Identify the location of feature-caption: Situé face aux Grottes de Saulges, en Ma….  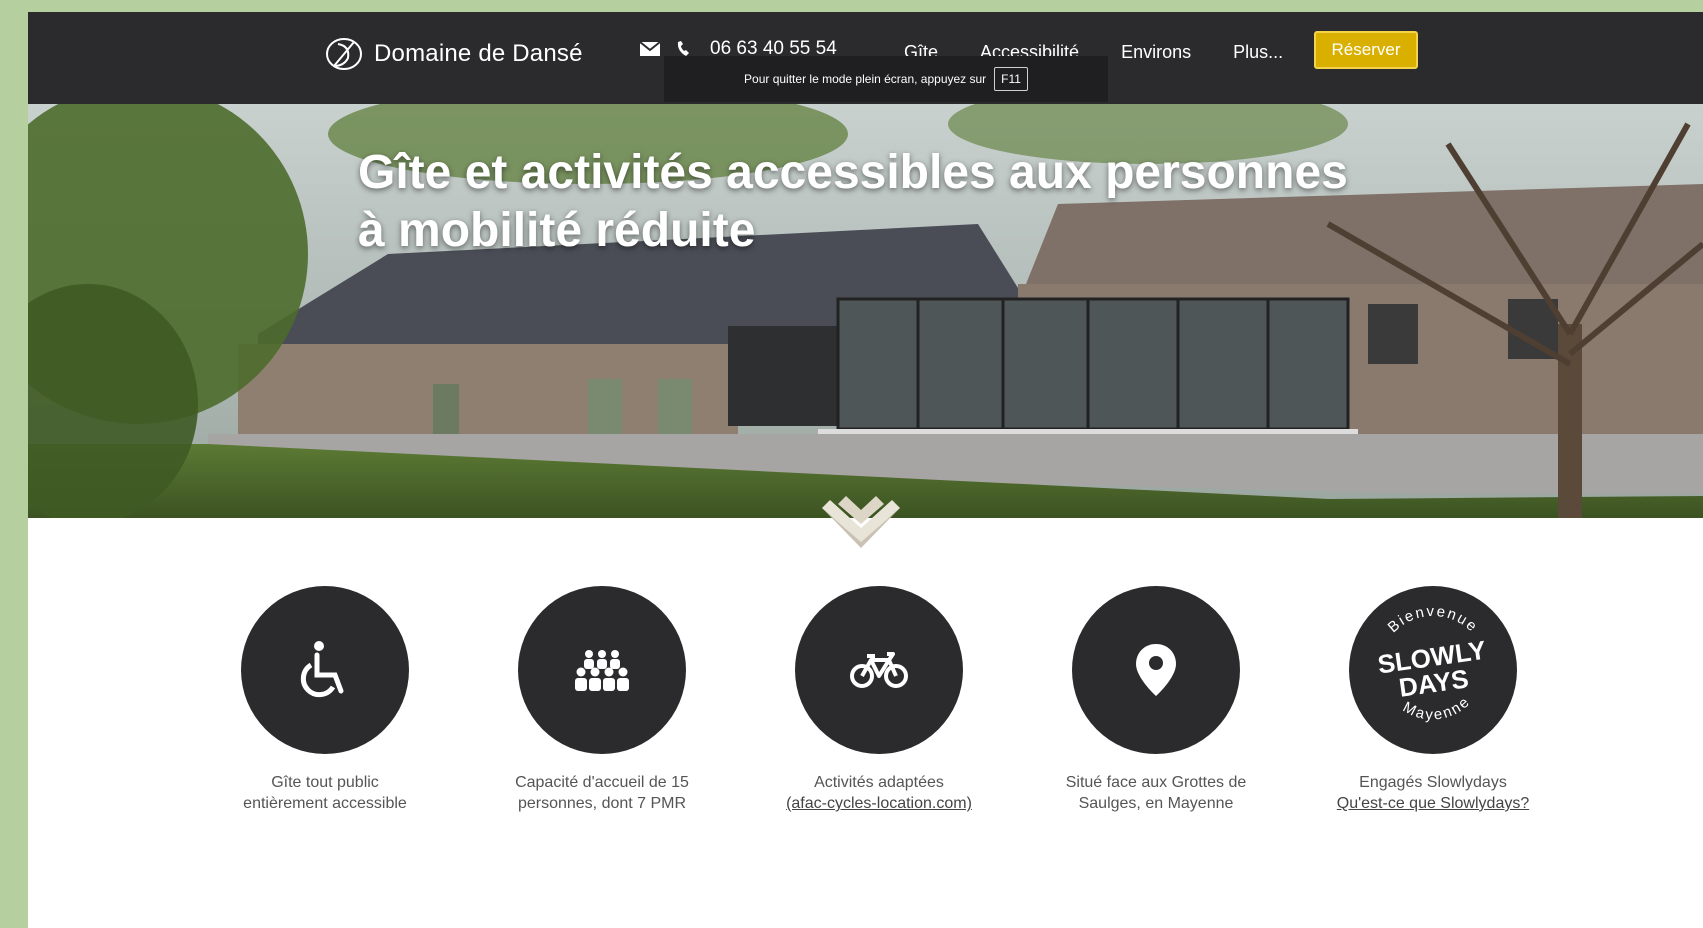
(1156, 793).